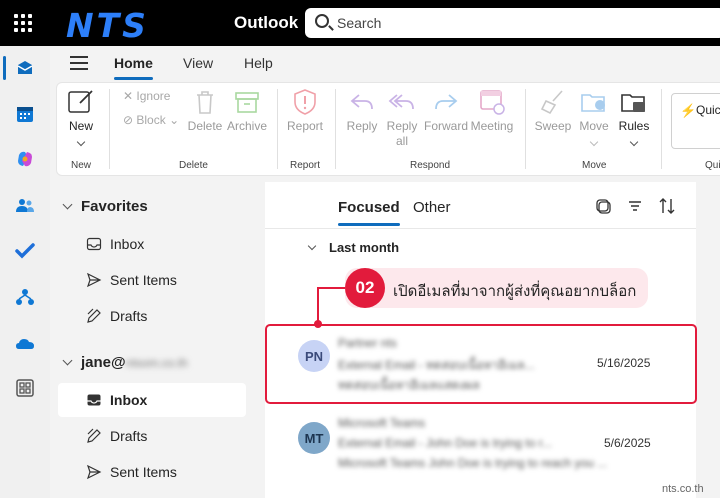  What do you see at coordinates (627, 443) in the screenshot?
I see `message-date: 5/6/2025` at bounding box center [627, 443].